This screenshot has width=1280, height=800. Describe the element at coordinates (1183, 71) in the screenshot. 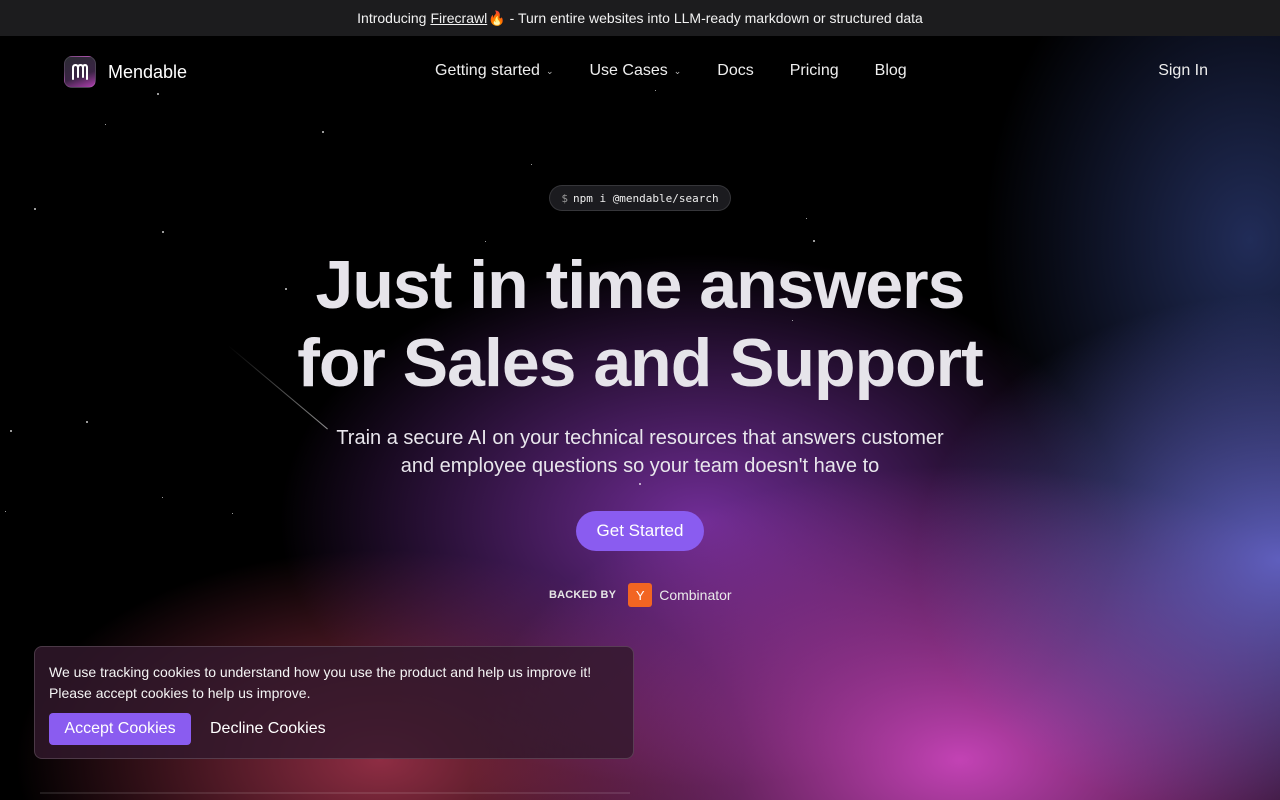

I see `sign-in-link: Sign In` at that location.